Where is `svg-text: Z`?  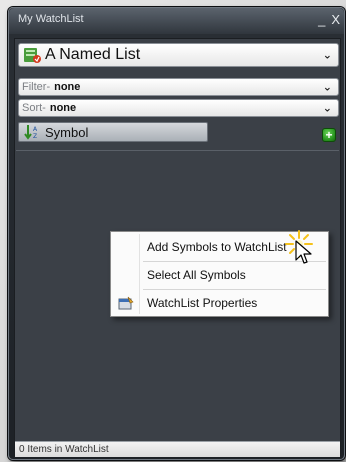 svg-text: Z is located at coordinates (35, 136).